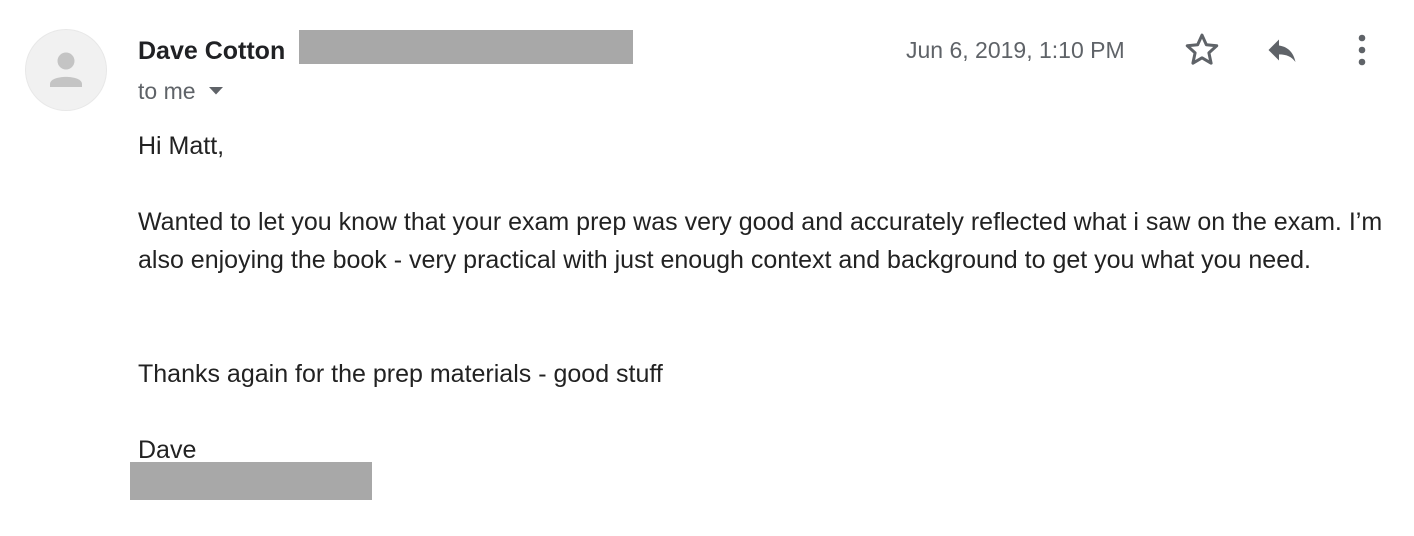 The image size is (1414, 536). What do you see at coordinates (466, 47) in the screenshot?
I see `redacted-sender-email` at bounding box center [466, 47].